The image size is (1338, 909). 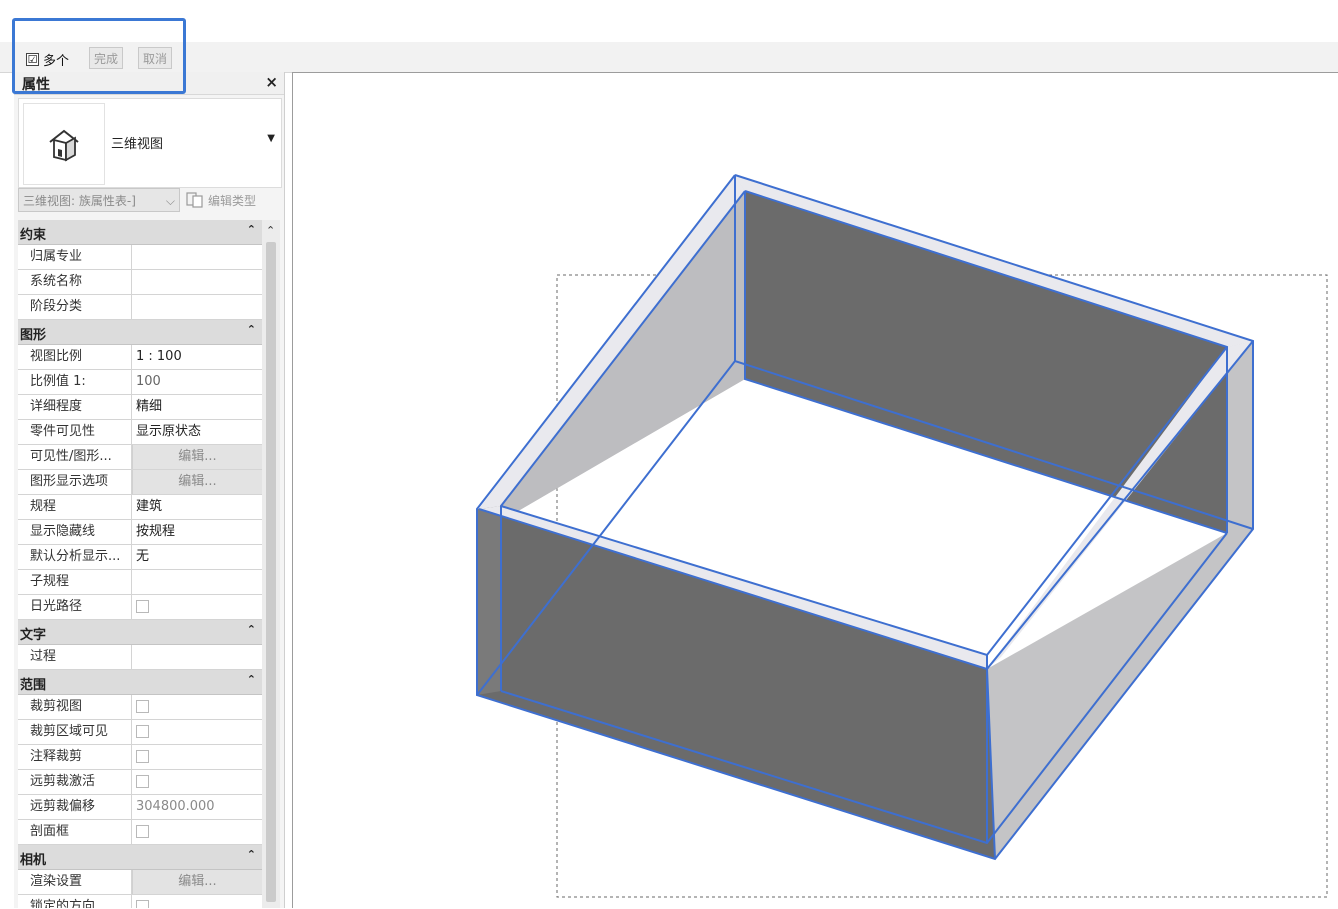 I want to click on far-clip-active-checkbox, so click(x=197, y=782).